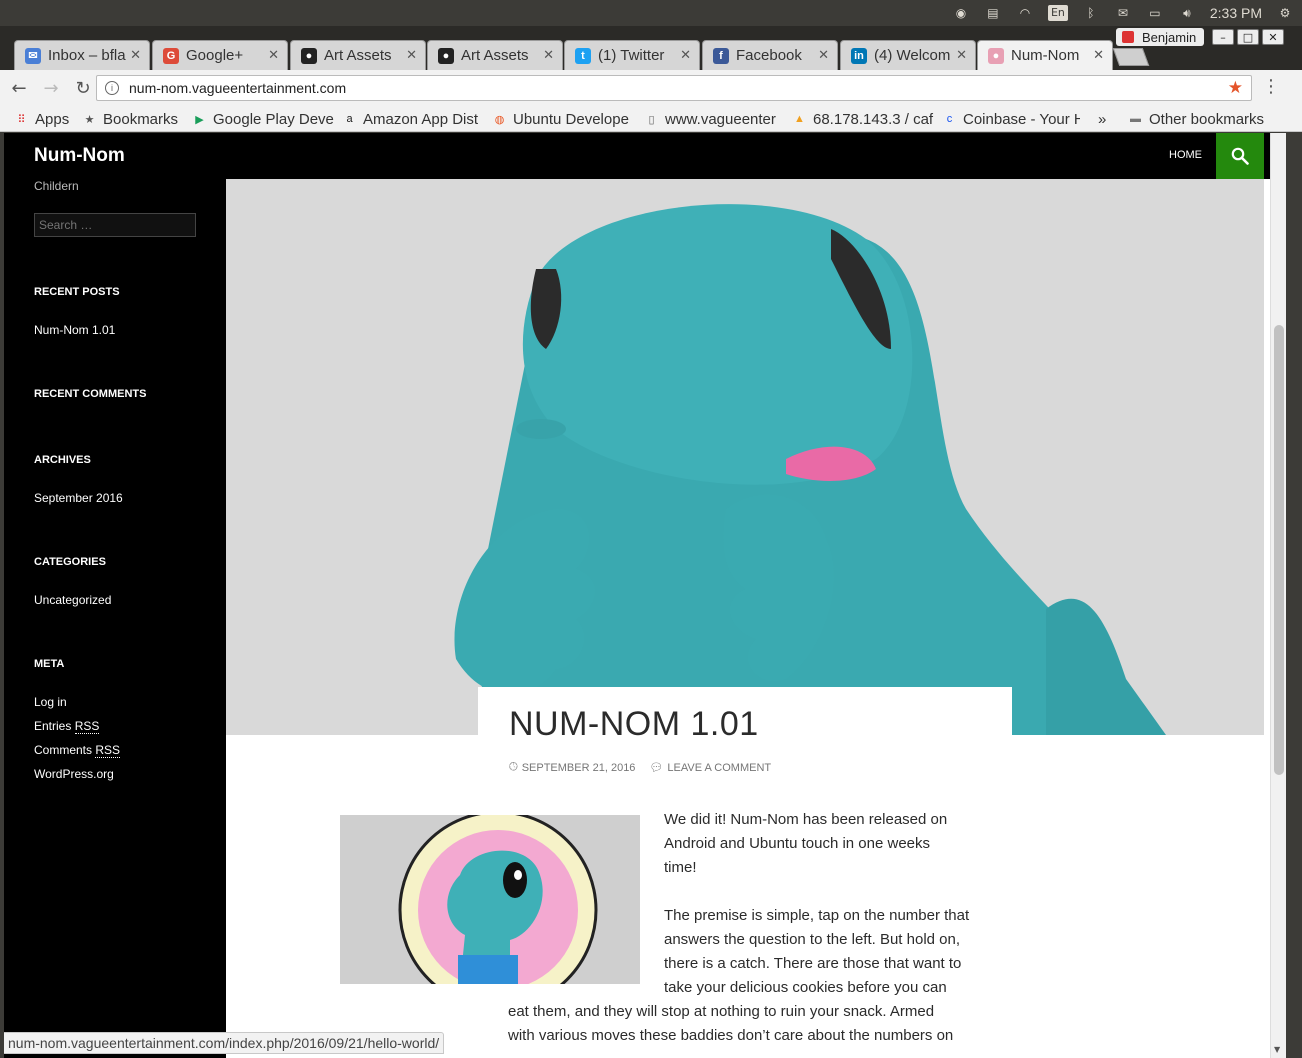  Describe the element at coordinates (499, 119) in the screenshot. I see `ubuntu-icon: ◍` at that location.